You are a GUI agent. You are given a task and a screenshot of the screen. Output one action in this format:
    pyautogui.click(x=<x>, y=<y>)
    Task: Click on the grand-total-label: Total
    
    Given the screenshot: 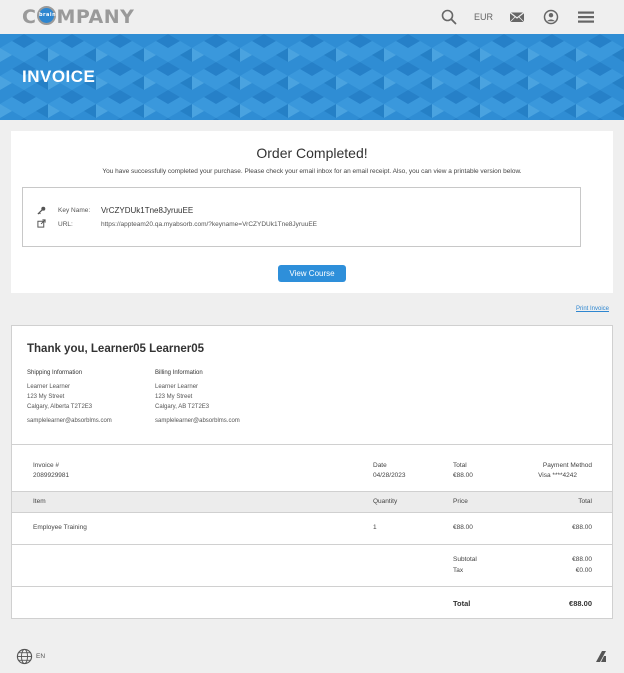 What is the action you would take?
    pyautogui.click(x=462, y=603)
    